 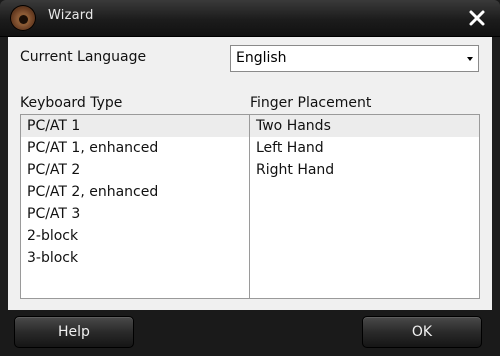 What do you see at coordinates (135, 126) in the screenshot?
I see `list-item: PC/AT 1` at bounding box center [135, 126].